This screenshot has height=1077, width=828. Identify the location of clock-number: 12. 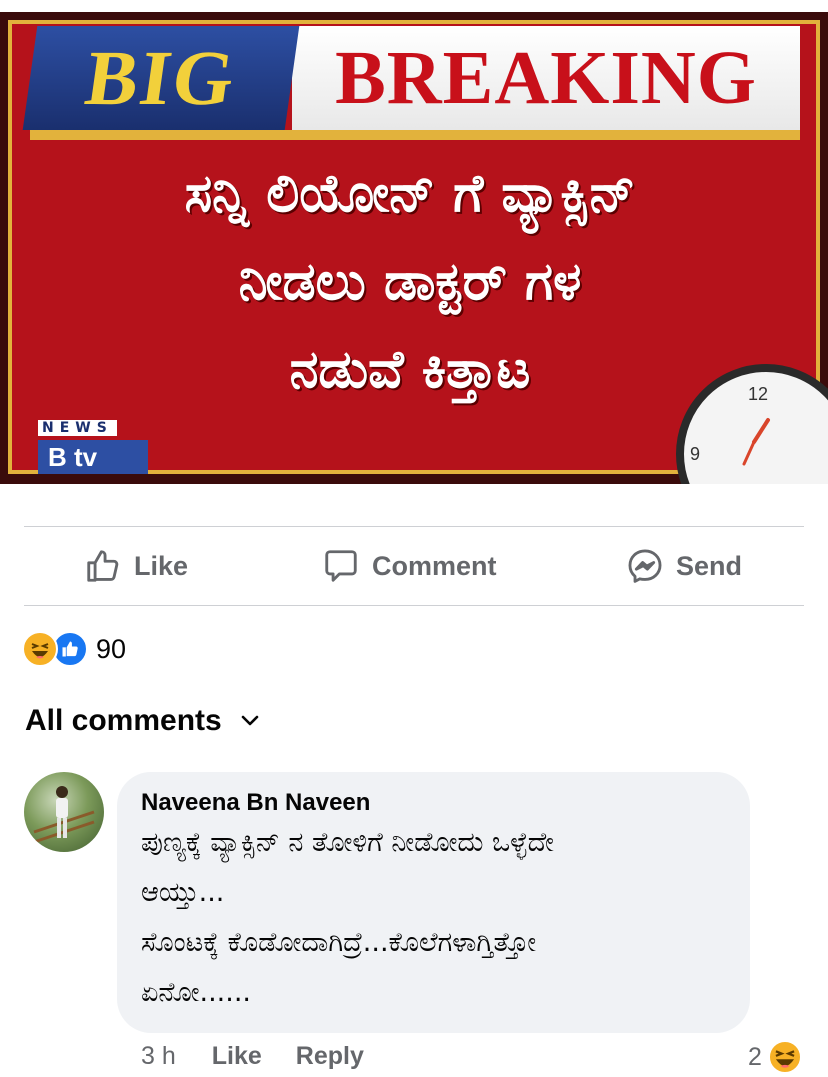
(758, 394).